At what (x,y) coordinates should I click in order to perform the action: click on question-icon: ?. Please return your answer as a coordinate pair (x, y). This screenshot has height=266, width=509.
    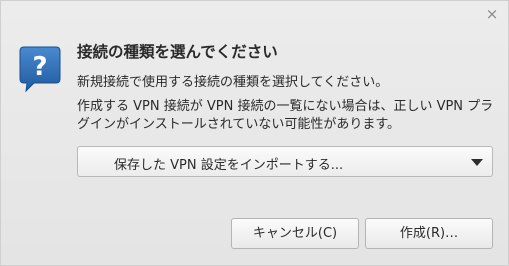
    Looking at the image, I should click on (40, 69).